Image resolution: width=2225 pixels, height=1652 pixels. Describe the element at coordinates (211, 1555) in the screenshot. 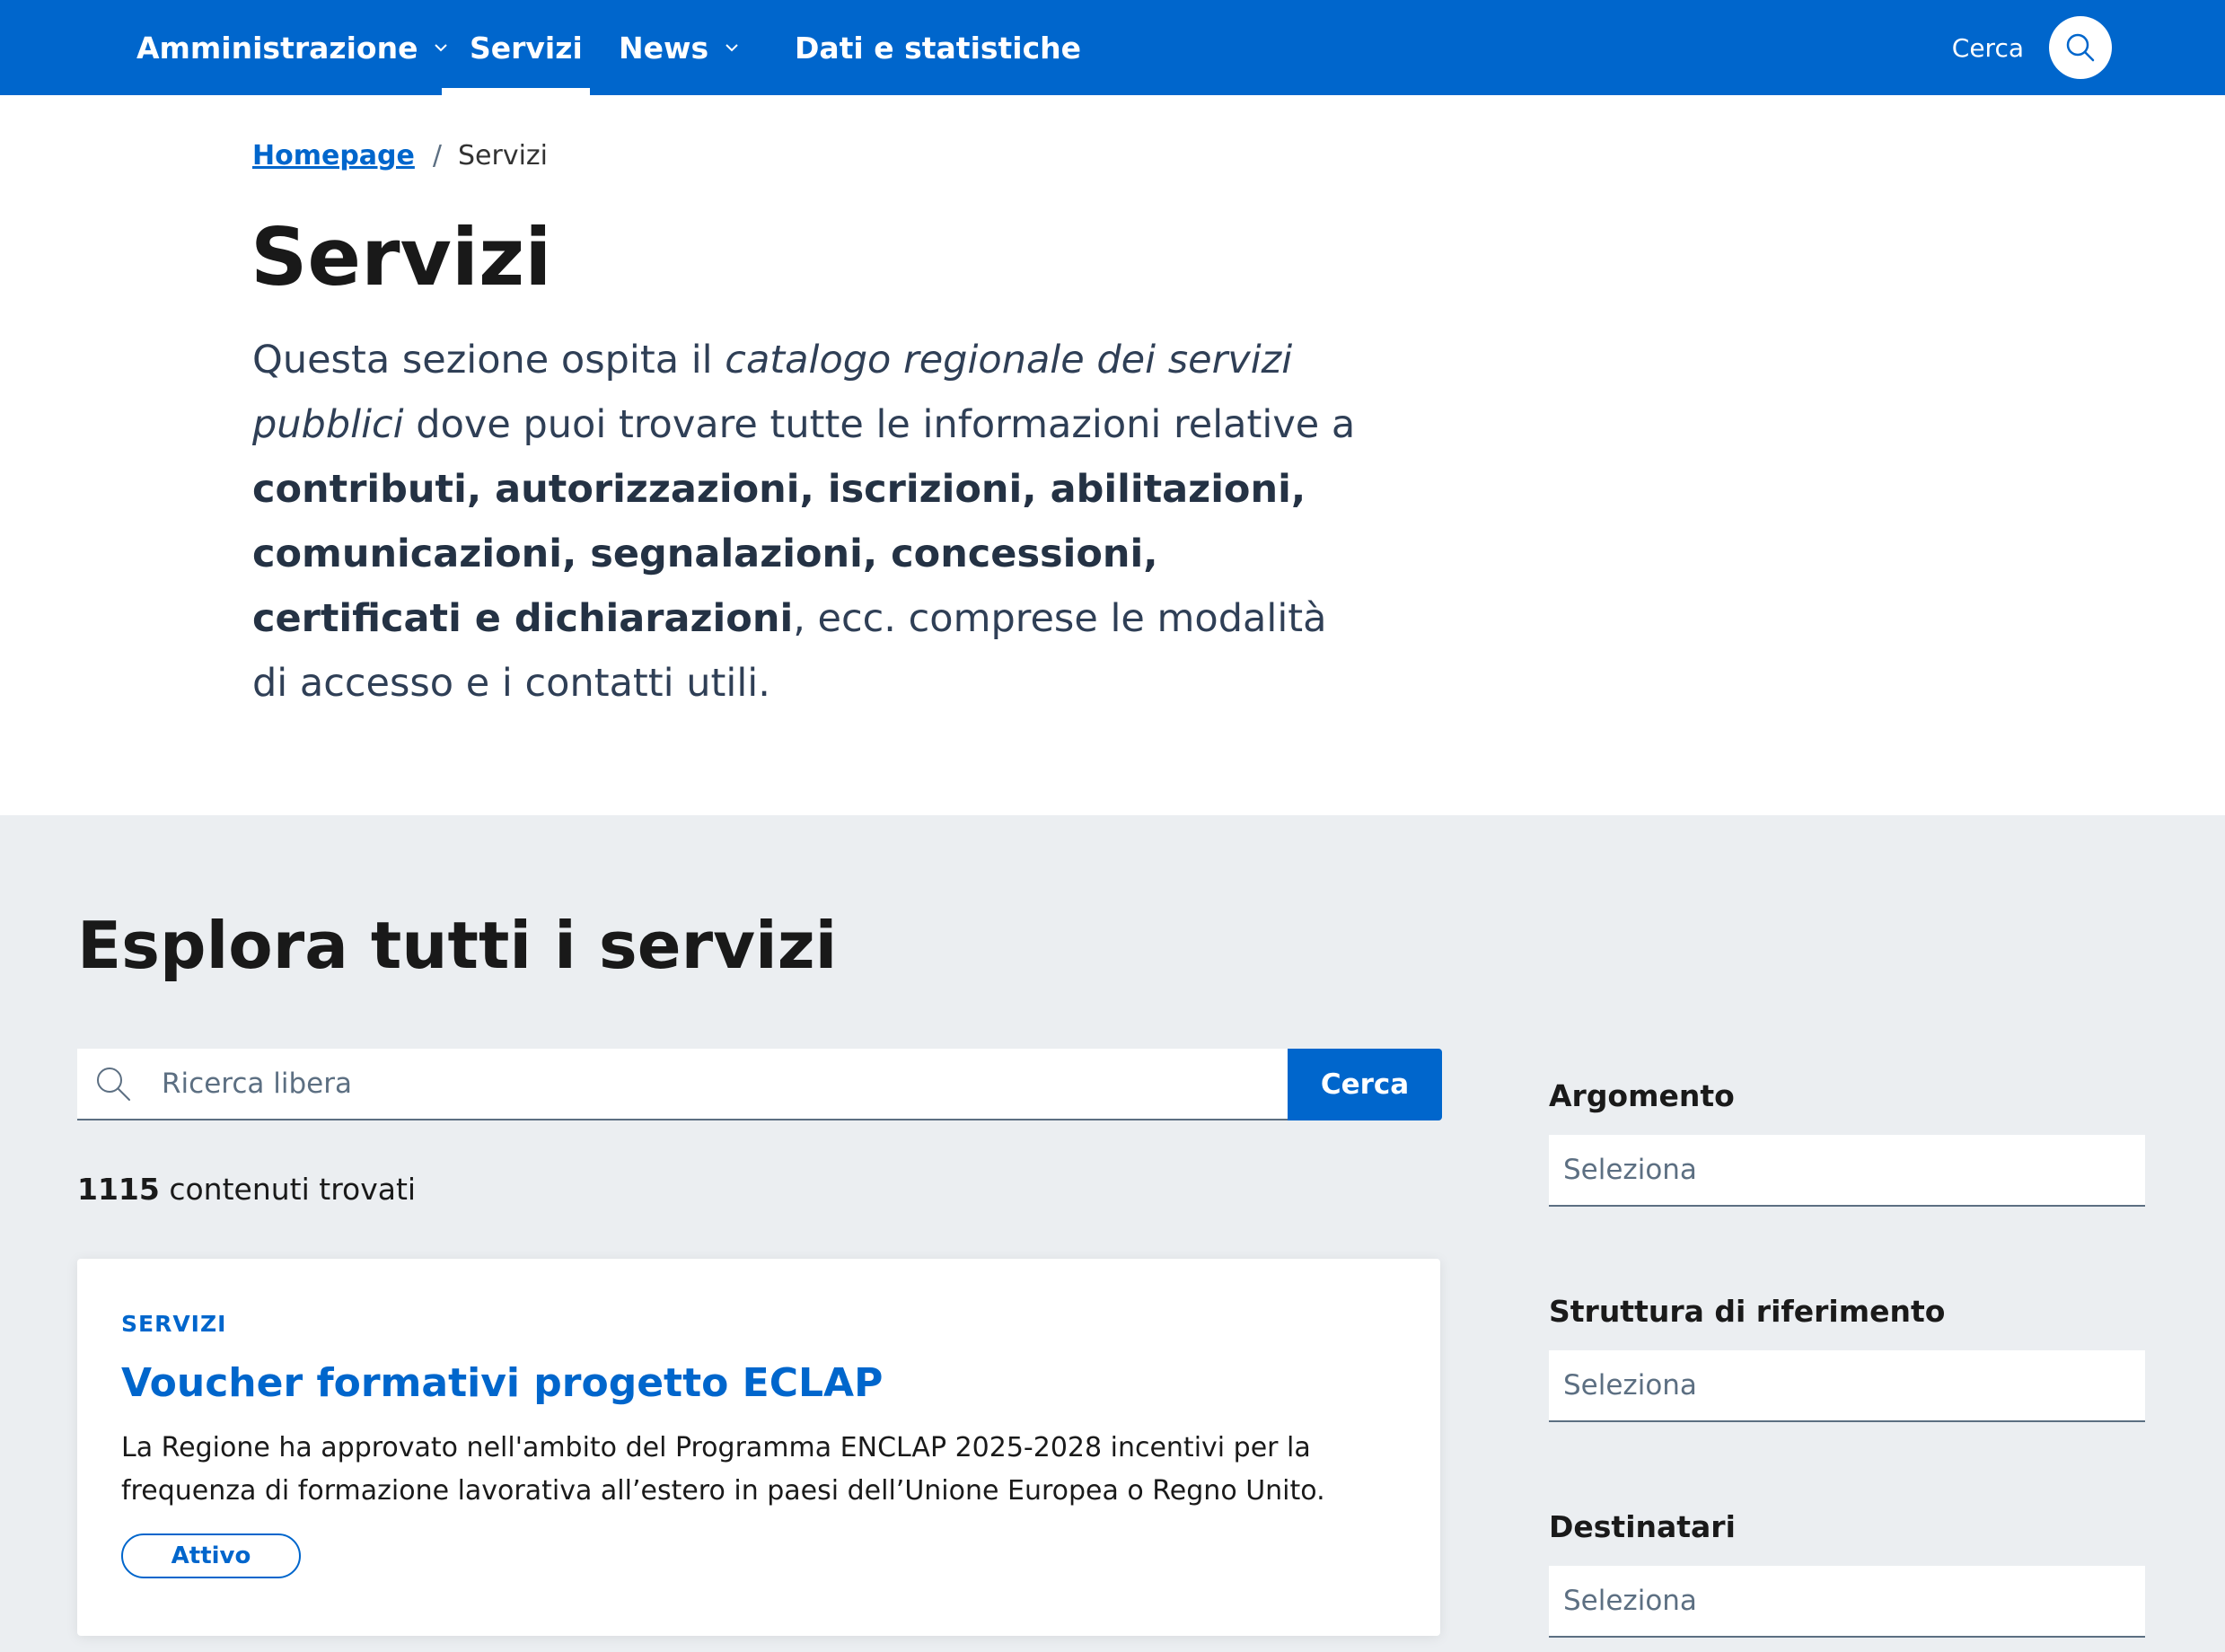

I see `status-badge: Attivo` at that location.